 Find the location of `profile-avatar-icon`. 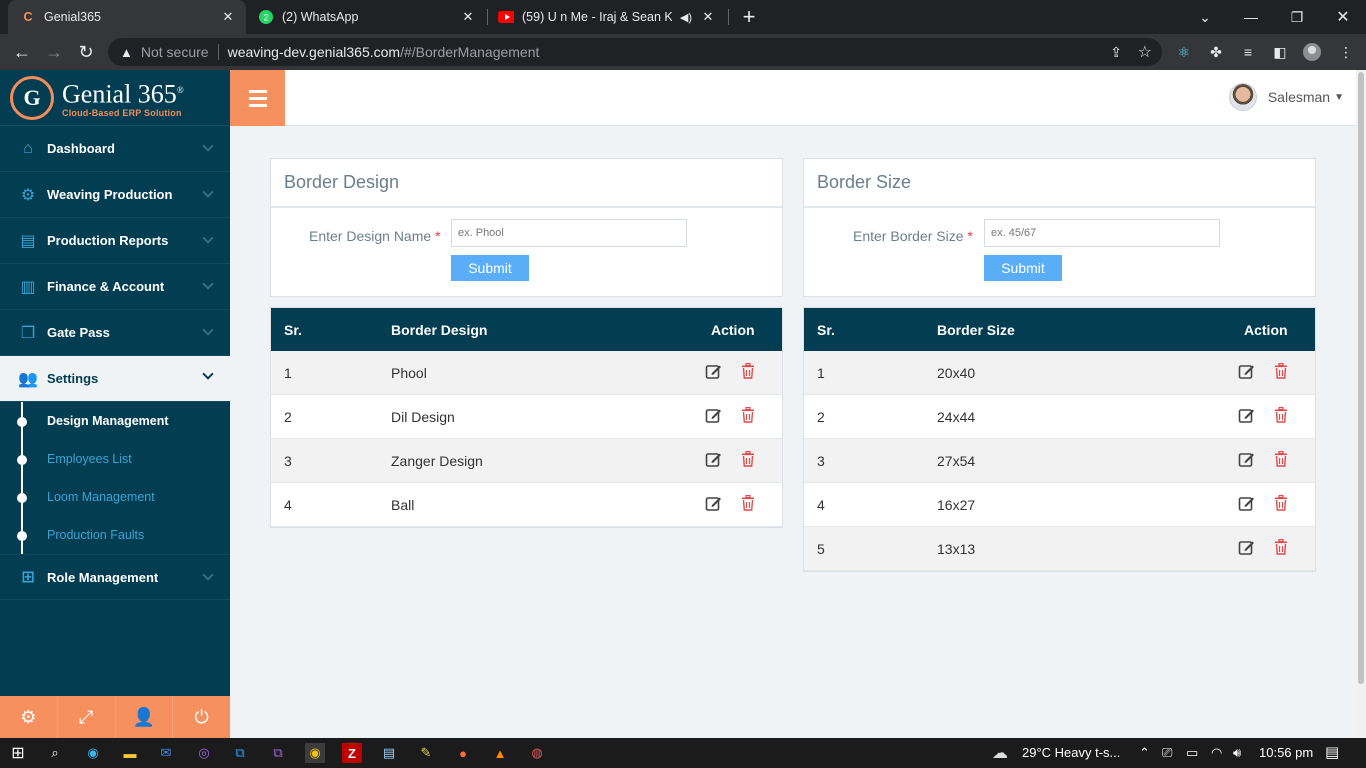

profile-avatar-icon is located at coordinates (1312, 52).